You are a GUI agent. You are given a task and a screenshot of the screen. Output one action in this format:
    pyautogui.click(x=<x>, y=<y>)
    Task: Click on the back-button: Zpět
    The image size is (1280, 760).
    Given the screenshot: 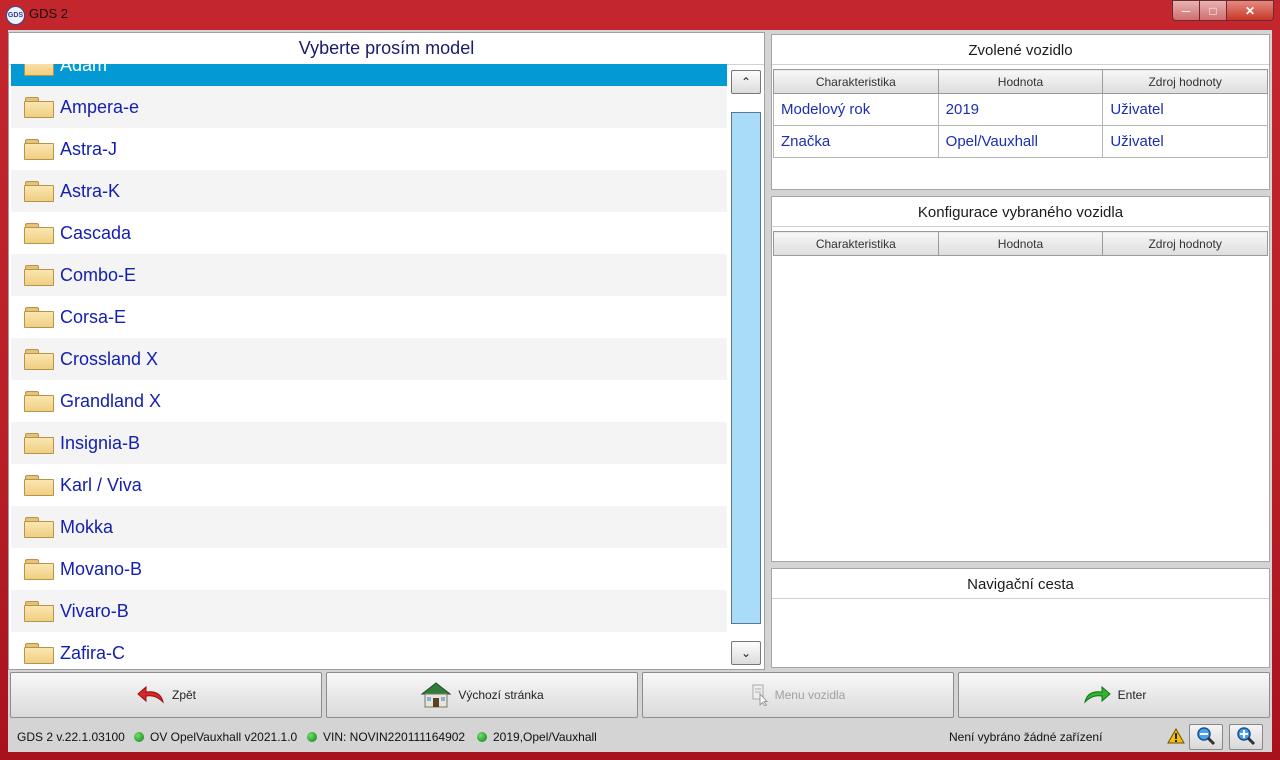 What is the action you would take?
    pyautogui.click(x=166, y=695)
    